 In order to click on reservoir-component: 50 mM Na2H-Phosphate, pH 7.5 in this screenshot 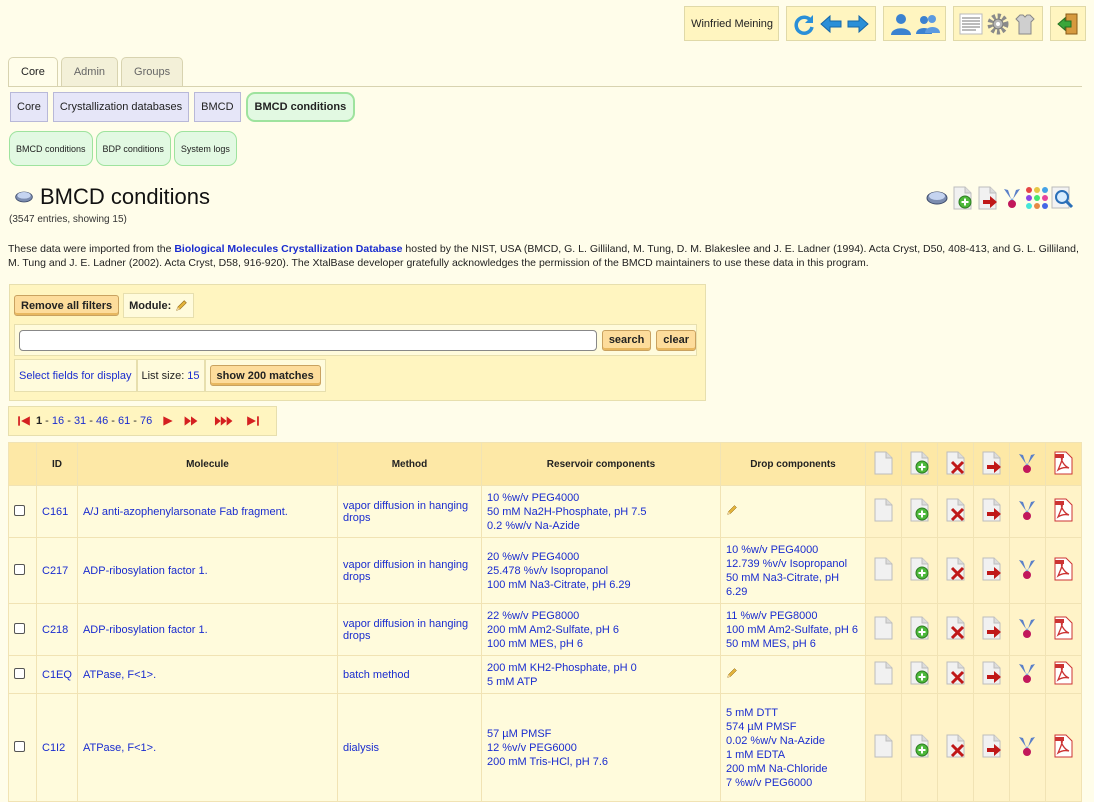, I will do `click(601, 512)`.